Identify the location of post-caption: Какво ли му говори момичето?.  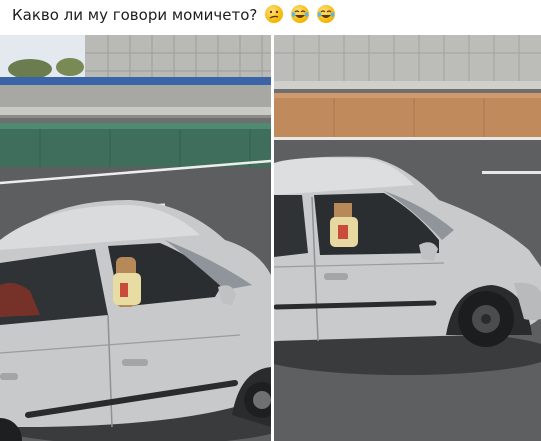
(173, 15).